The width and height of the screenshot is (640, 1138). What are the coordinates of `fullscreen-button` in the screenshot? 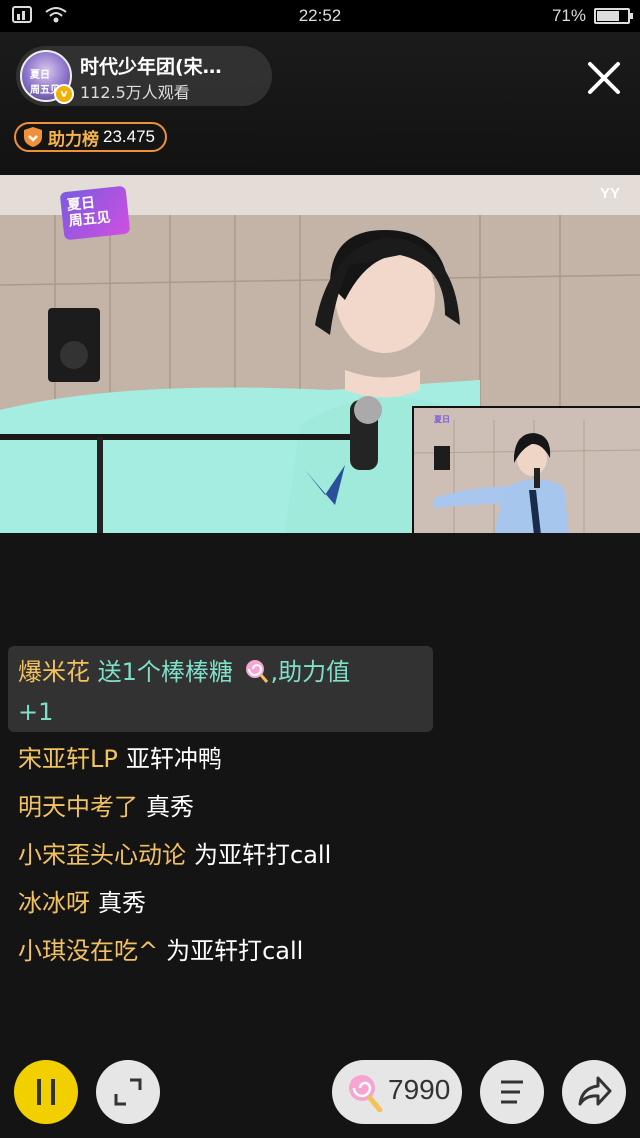 It's located at (128, 1092).